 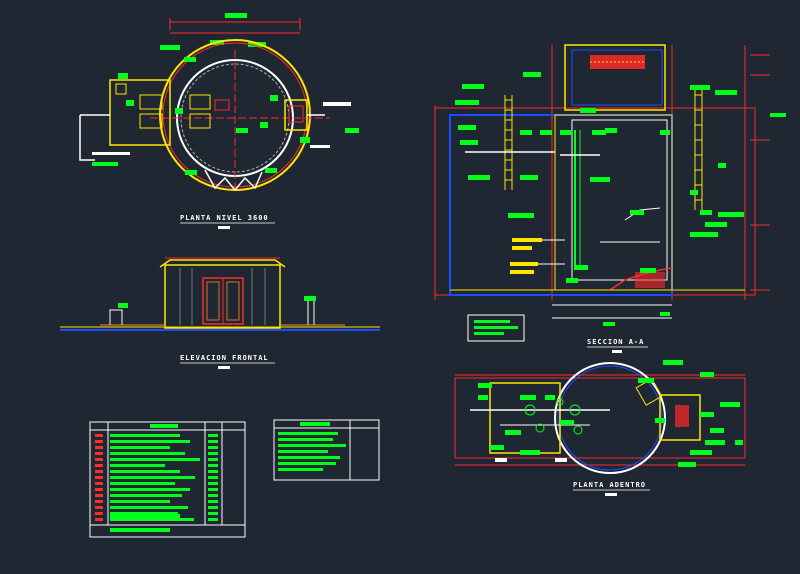 I want to click on elevacion-frontal-title: ELEVACION FRONTAL, so click(x=224, y=358).